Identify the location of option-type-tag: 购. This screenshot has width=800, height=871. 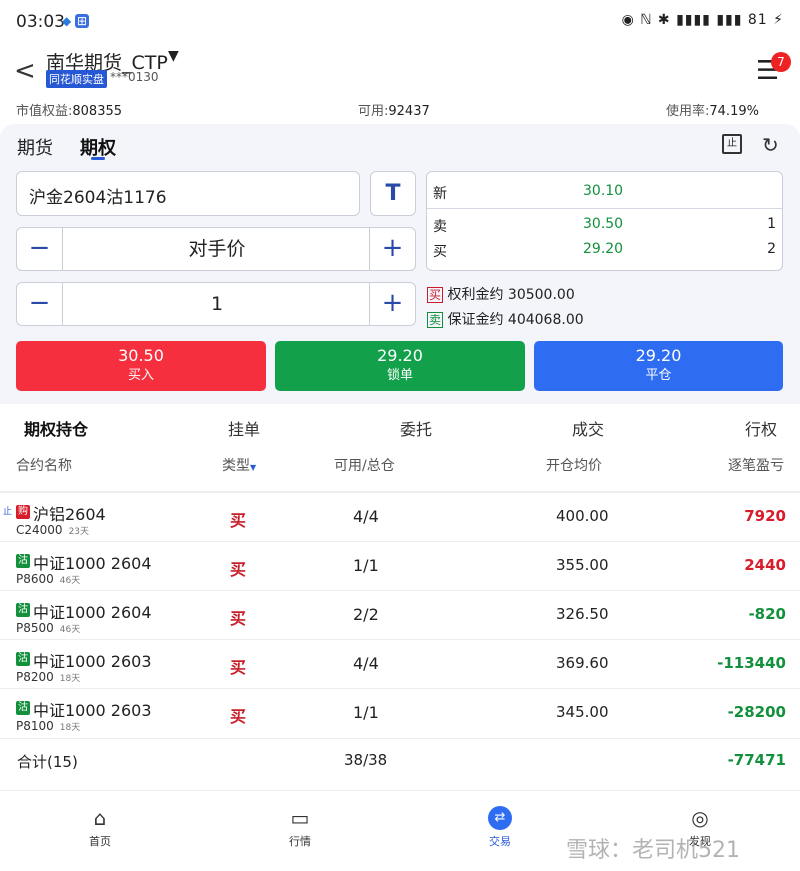
(23, 512).